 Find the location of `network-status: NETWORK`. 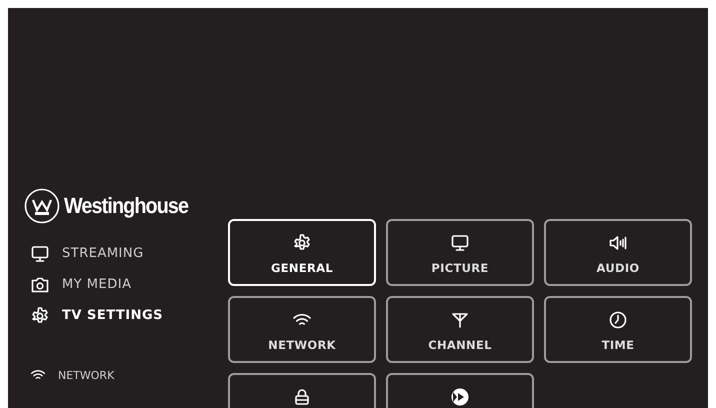

network-status: NETWORK is located at coordinates (86, 375).